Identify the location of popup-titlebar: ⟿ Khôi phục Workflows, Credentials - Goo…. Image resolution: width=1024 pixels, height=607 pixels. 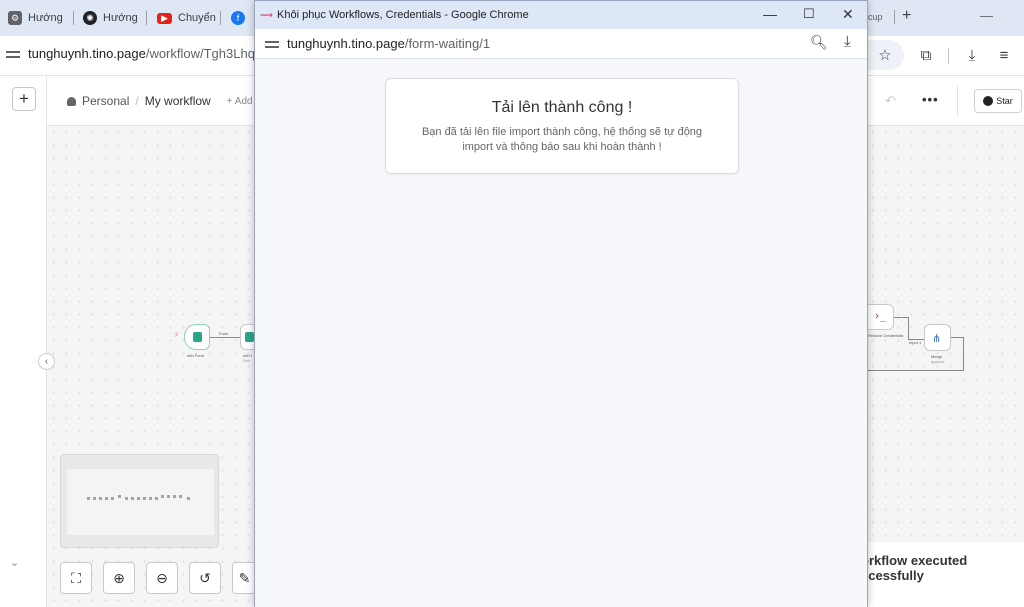
(561, 15).